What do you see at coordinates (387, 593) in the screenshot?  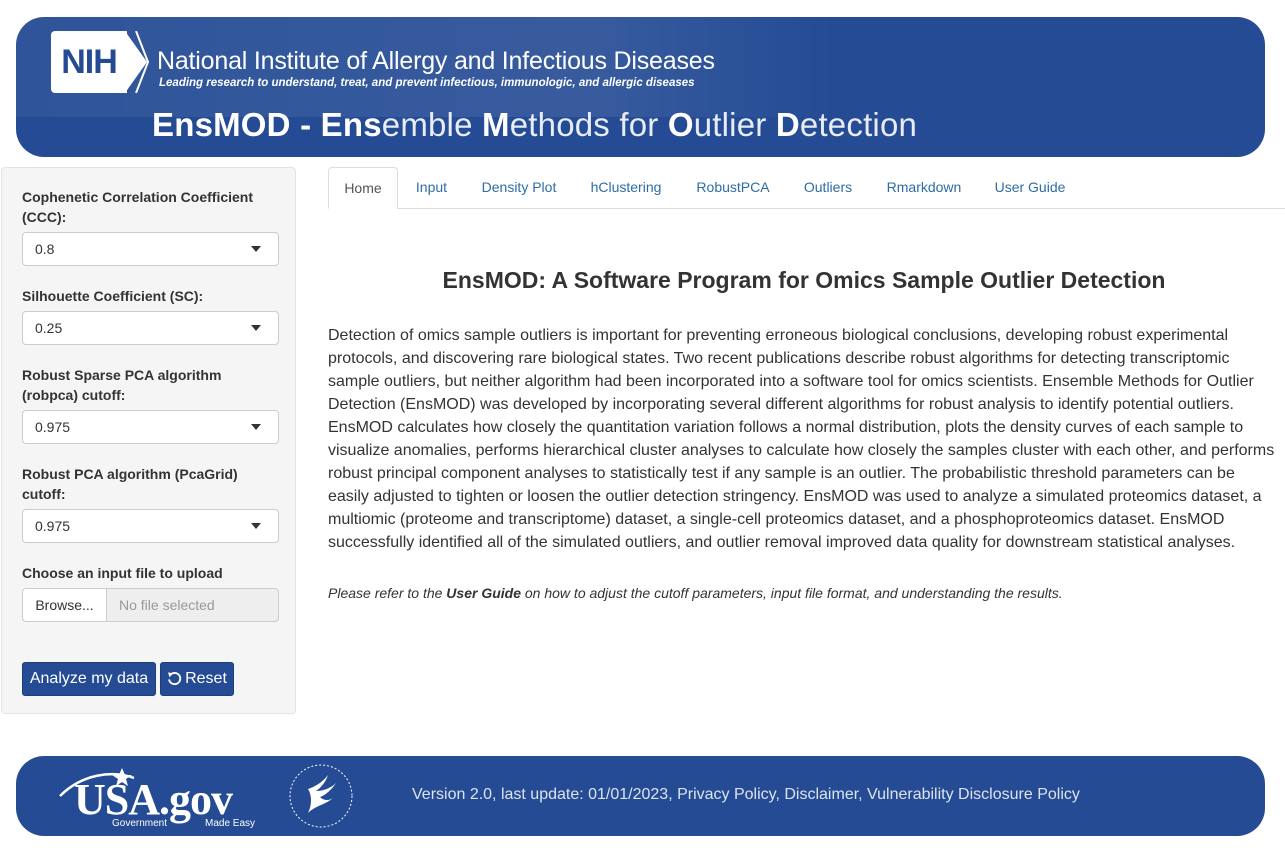 I see `note-prefix: Please refer to the` at bounding box center [387, 593].